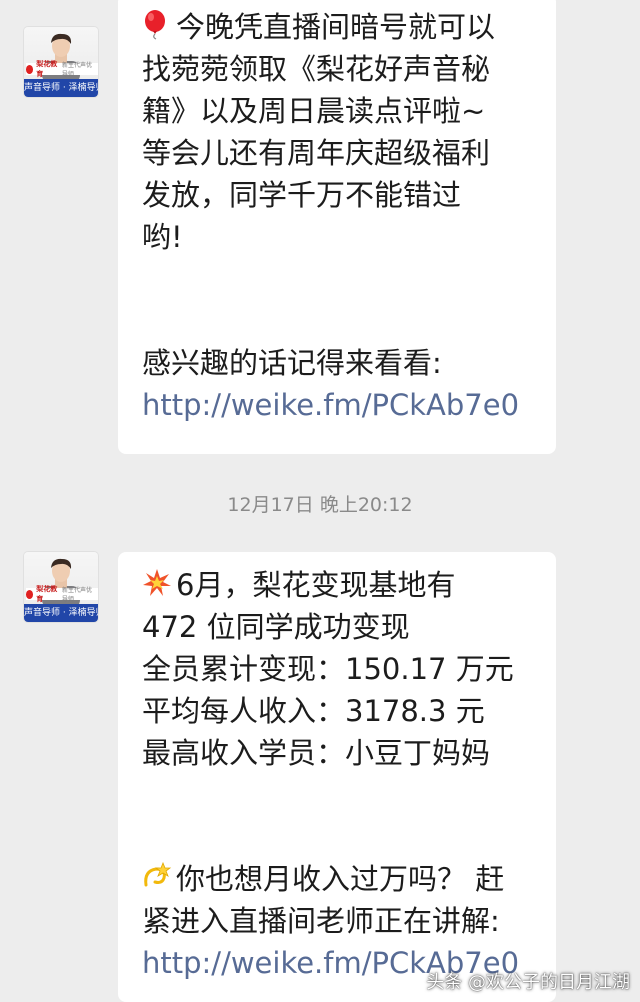 This screenshot has width=640, height=1002. Describe the element at coordinates (328, 669) in the screenshot. I see `message-line: 全员累计变现：150.17 万元` at that location.